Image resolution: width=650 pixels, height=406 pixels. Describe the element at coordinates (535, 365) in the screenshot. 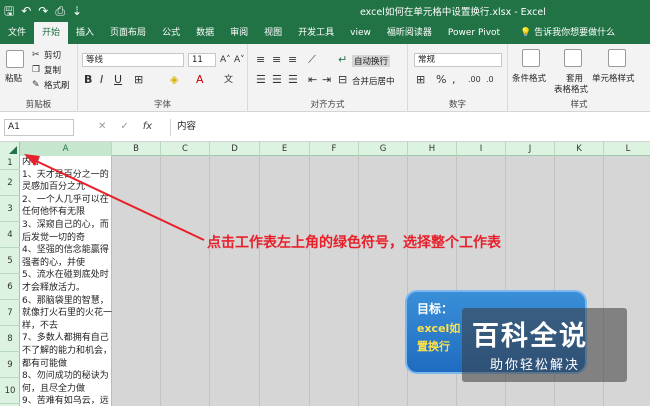

I see `watermark-subtitle: 助你轻松解决` at that location.